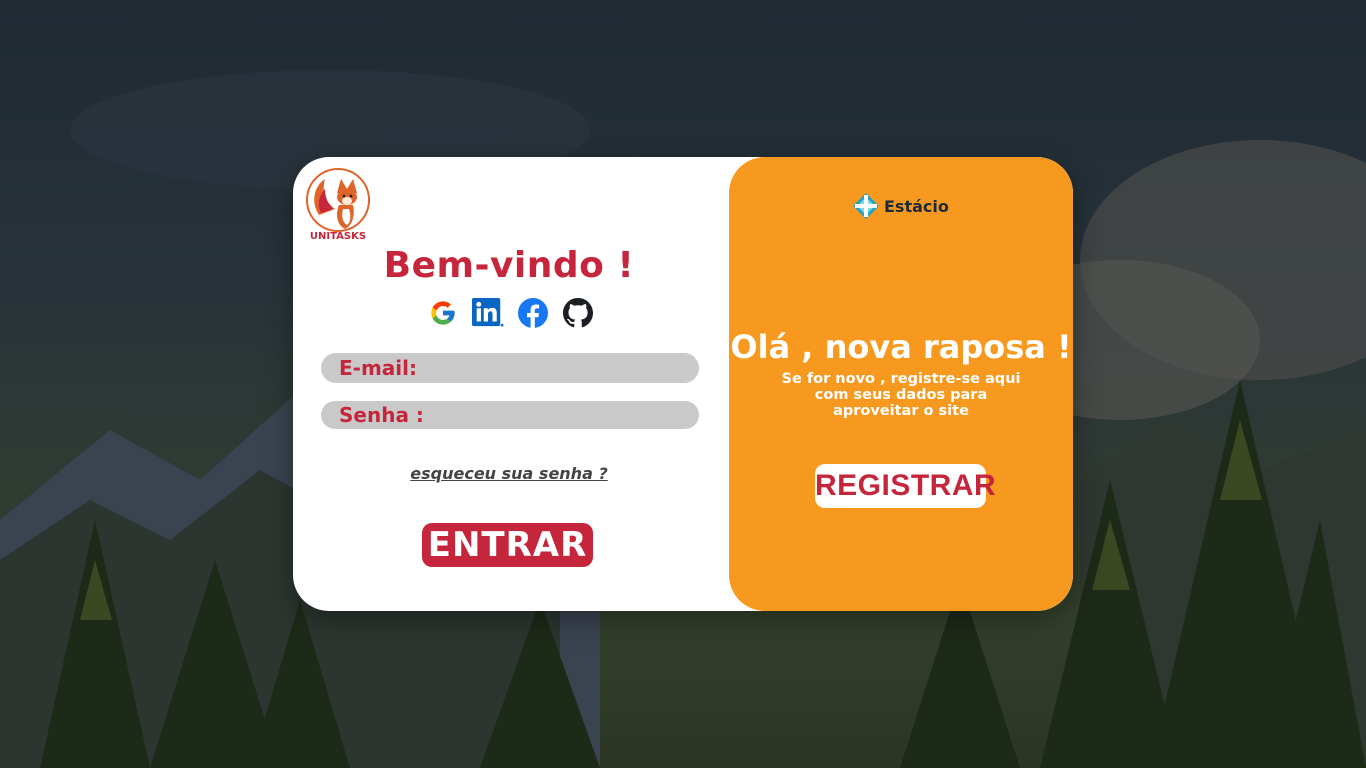 This screenshot has width=1366, height=768. Describe the element at coordinates (901, 347) in the screenshot. I see `register-title: Olá , nova raposa !` at that location.